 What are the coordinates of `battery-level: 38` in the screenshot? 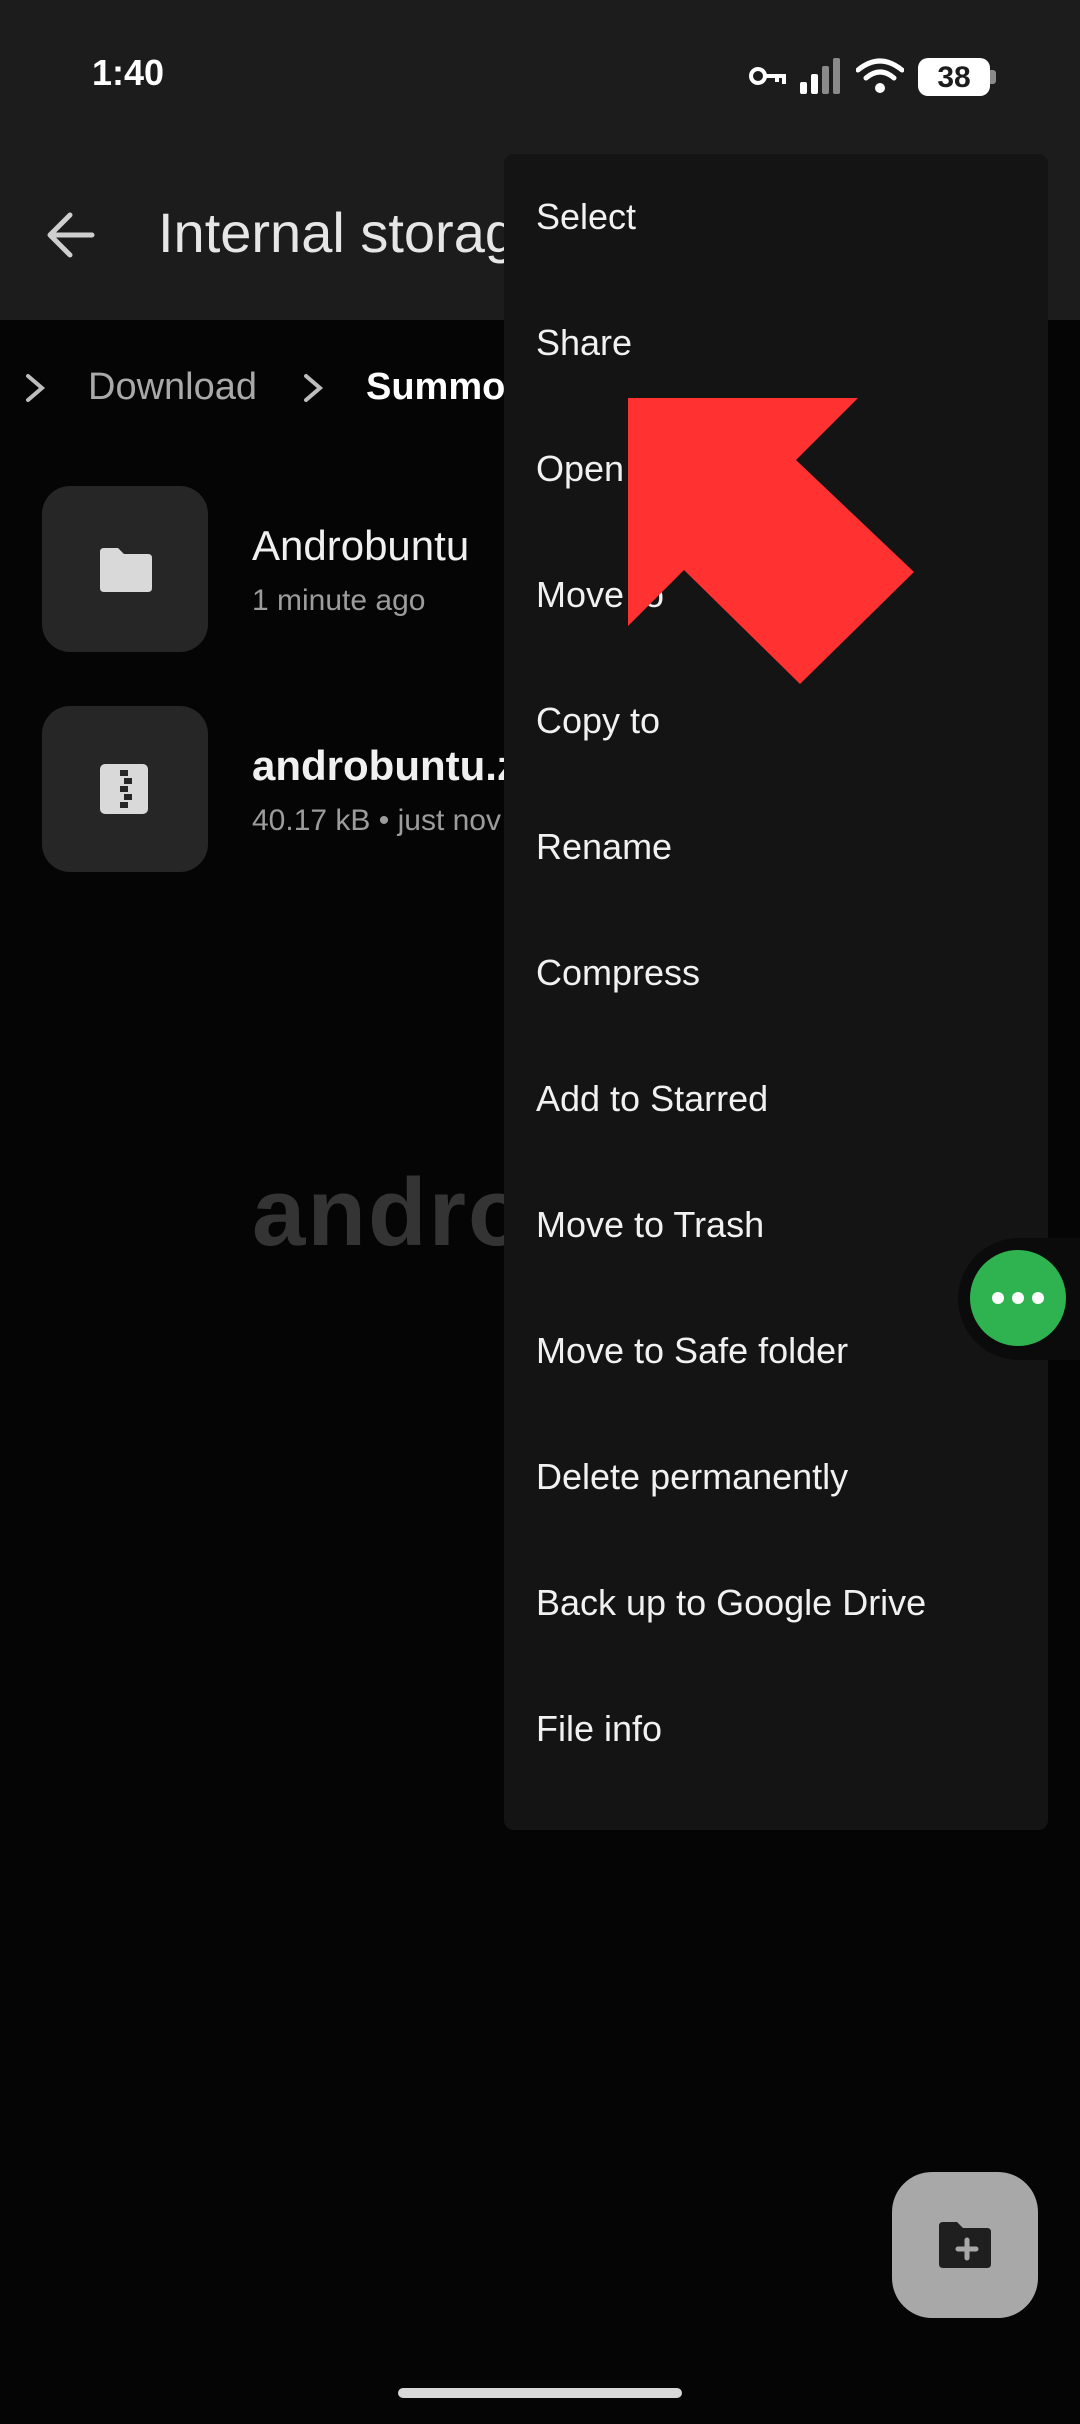 It's located at (954, 77).